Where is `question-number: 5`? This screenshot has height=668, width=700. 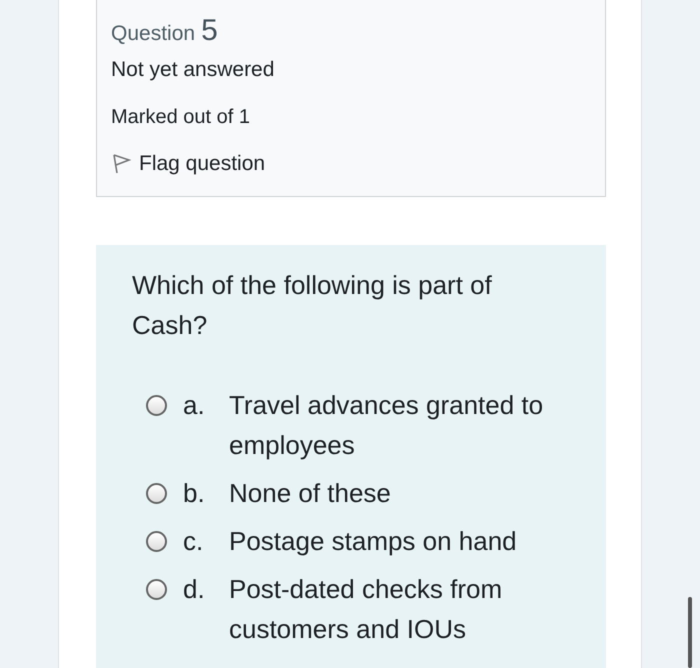
question-number: 5 is located at coordinates (209, 31).